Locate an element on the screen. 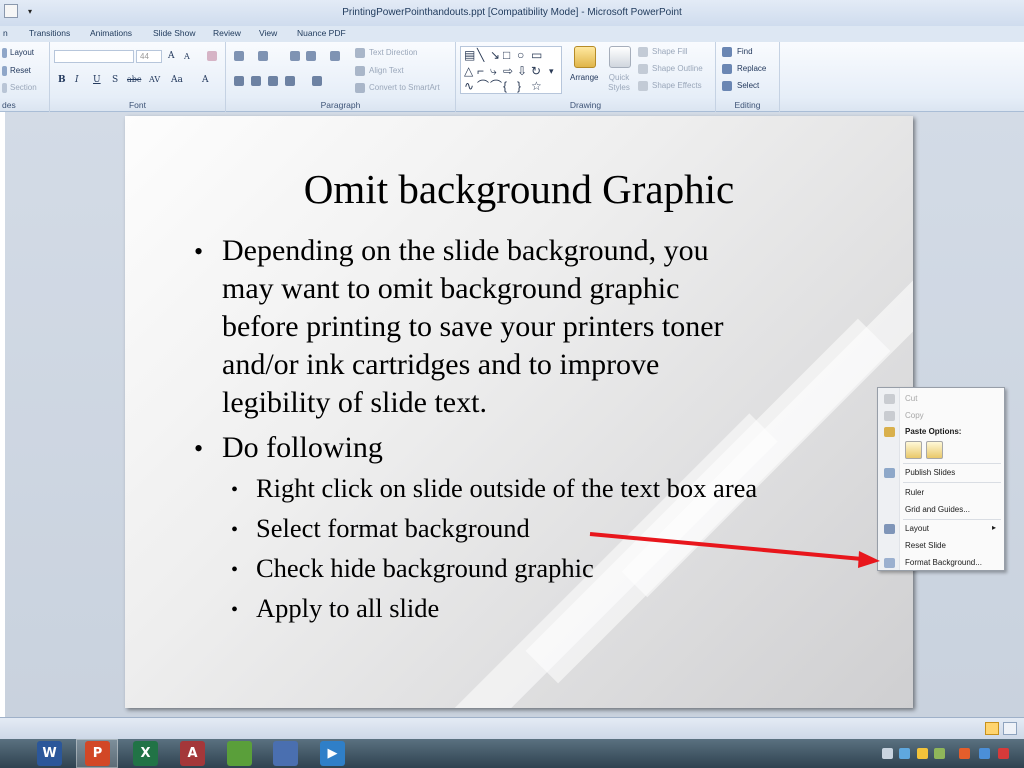 The image size is (1024, 768). shadow-button: S is located at coordinates (115, 80).